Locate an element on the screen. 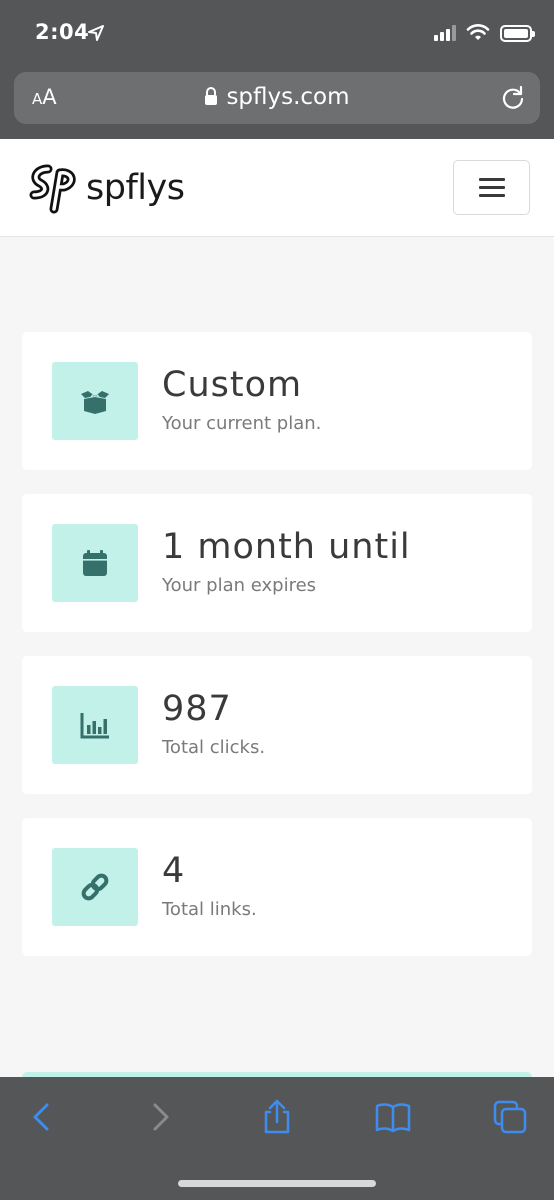 The width and height of the screenshot is (554, 1200). home-indicator is located at coordinates (277, 1183).